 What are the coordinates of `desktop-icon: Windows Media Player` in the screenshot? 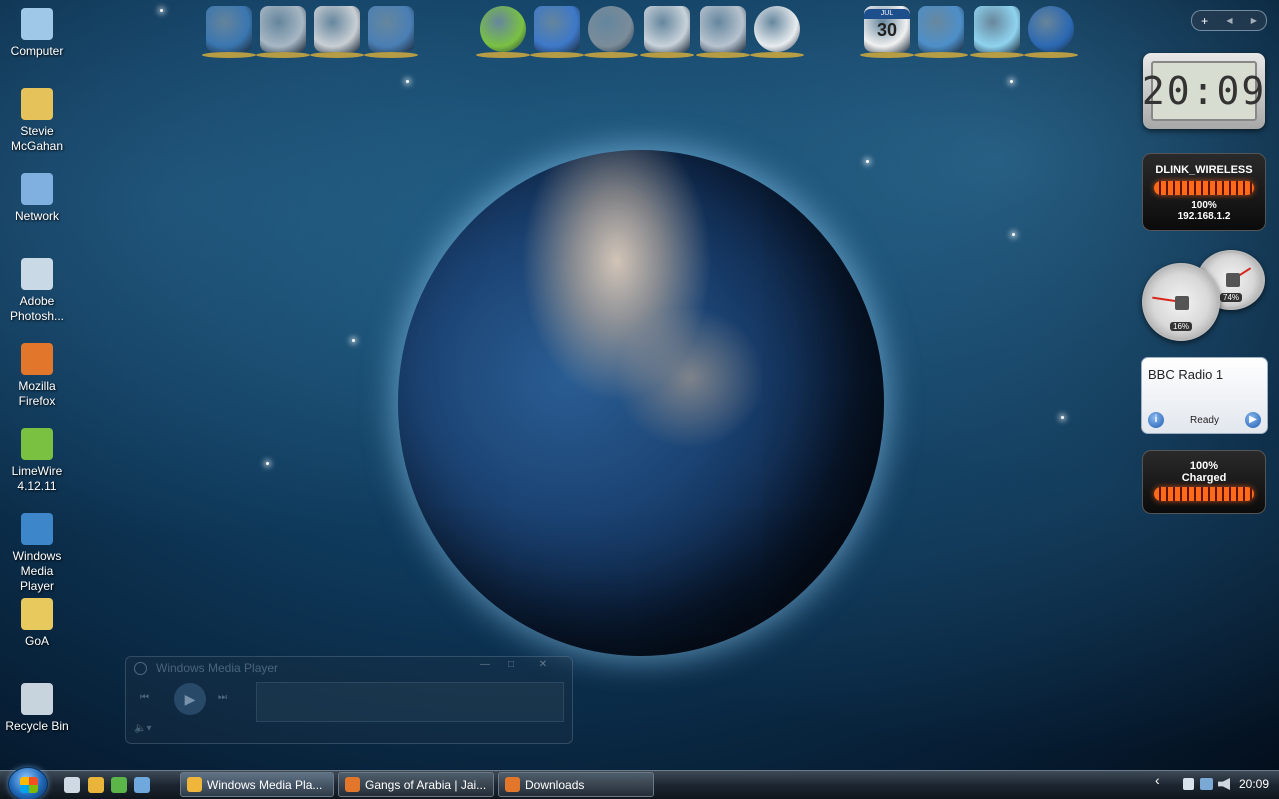 It's located at (37, 553).